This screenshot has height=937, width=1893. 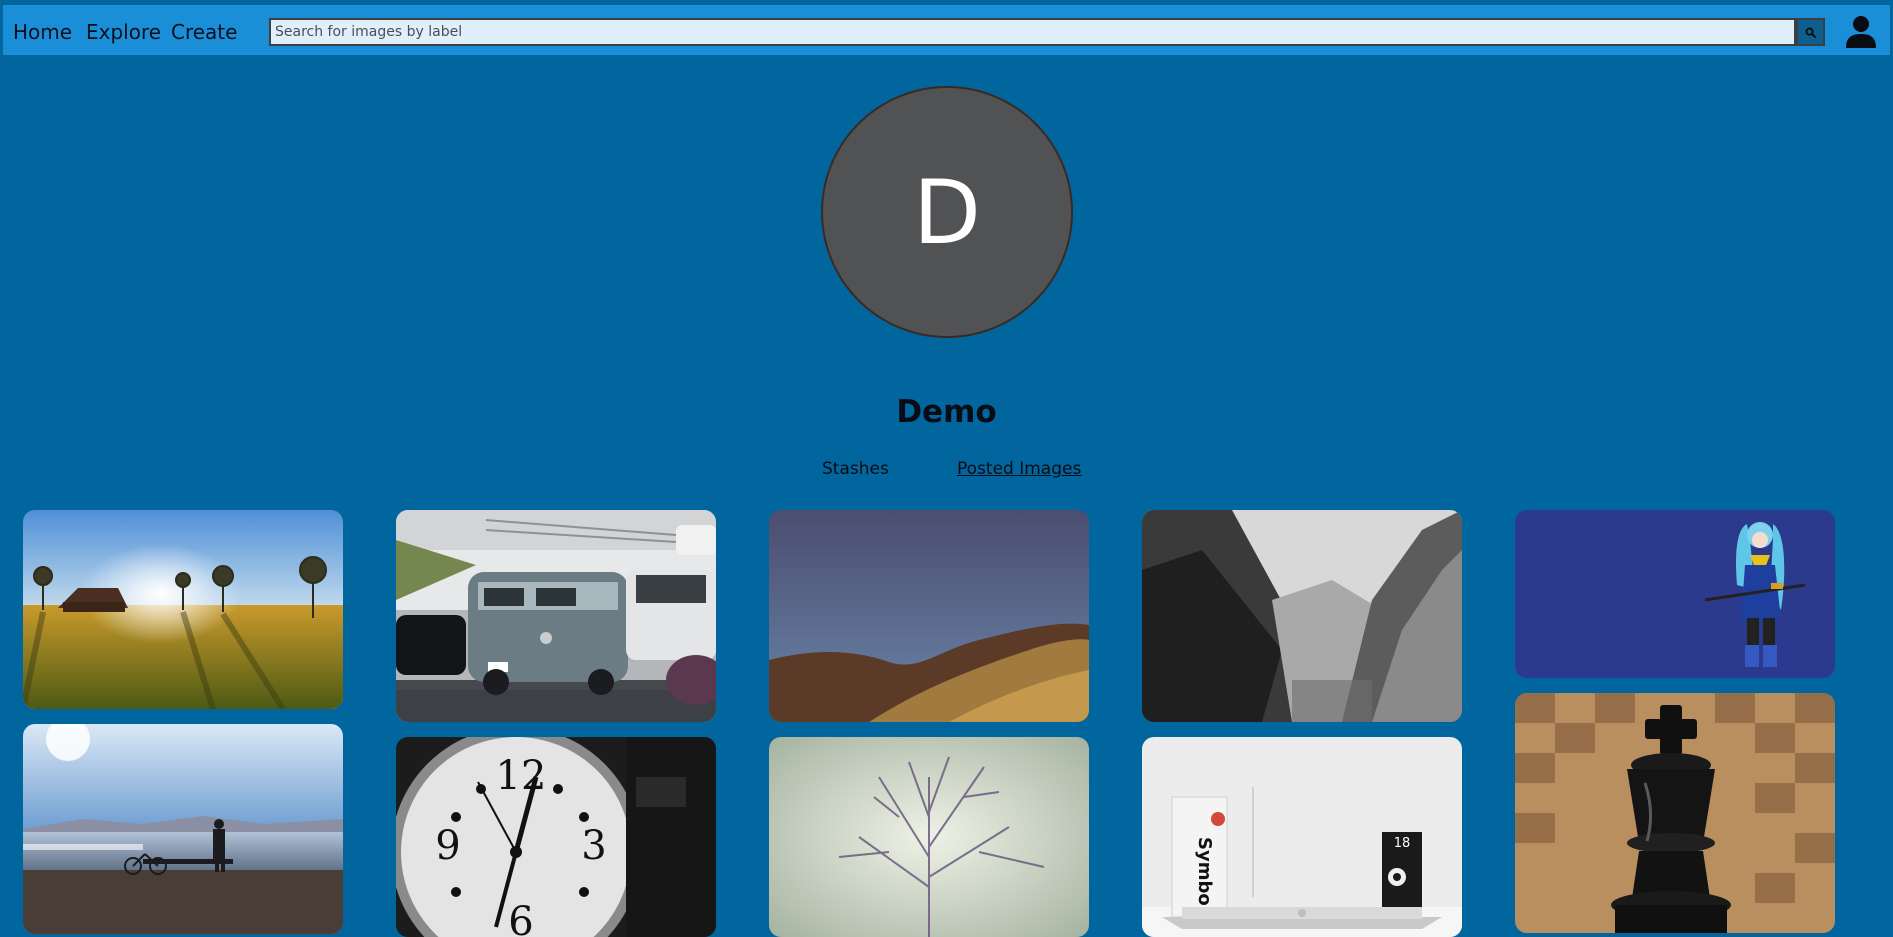 I want to click on svg-text: Symbol, so click(x=1204, y=874).